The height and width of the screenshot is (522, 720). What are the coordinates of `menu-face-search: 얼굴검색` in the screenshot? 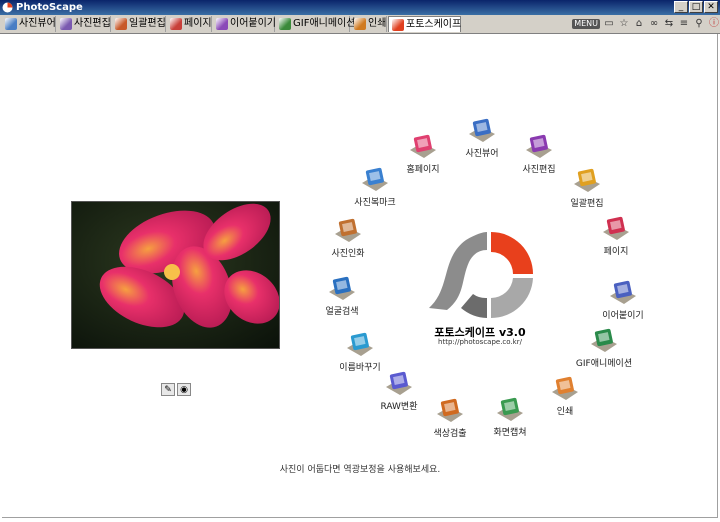 It's located at (342, 296).